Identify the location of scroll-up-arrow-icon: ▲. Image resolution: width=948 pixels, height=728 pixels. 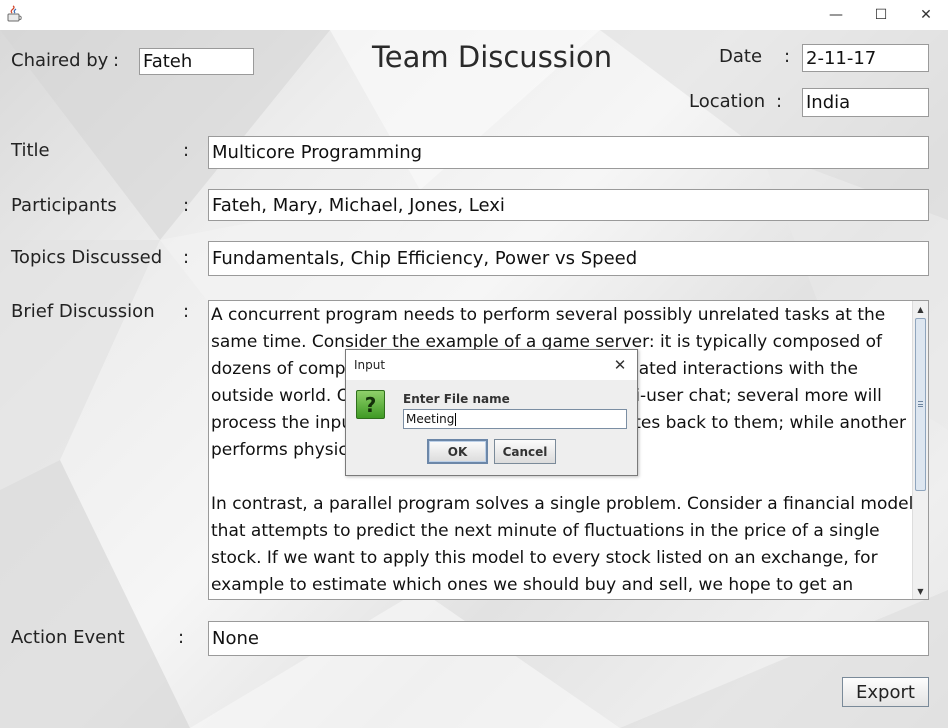
(920, 309).